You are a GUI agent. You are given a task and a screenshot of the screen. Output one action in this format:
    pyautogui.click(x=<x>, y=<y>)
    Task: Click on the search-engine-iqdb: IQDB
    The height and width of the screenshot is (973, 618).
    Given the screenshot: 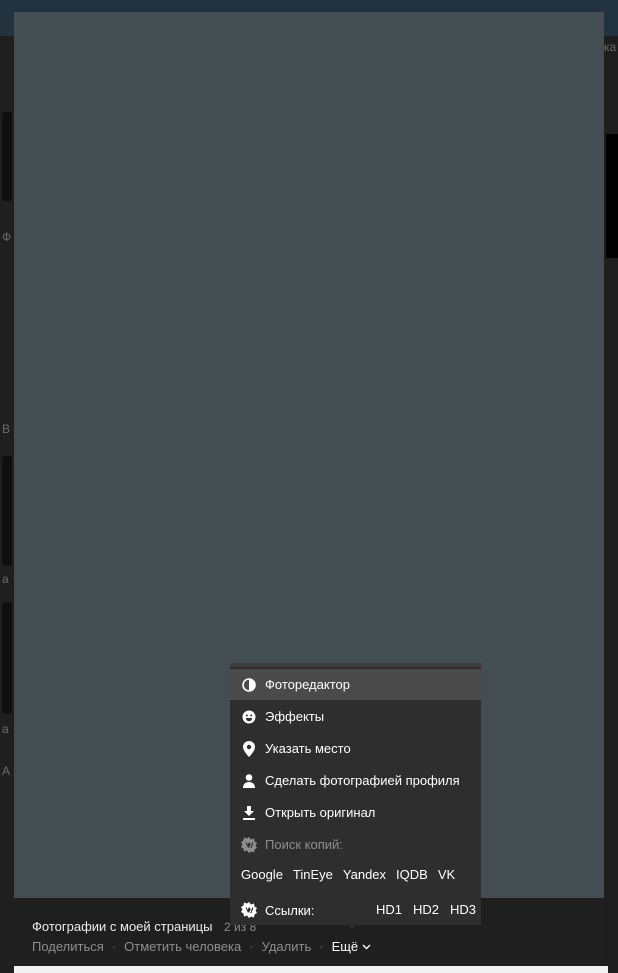 What is the action you would take?
    pyautogui.click(x=412, y=874)
    